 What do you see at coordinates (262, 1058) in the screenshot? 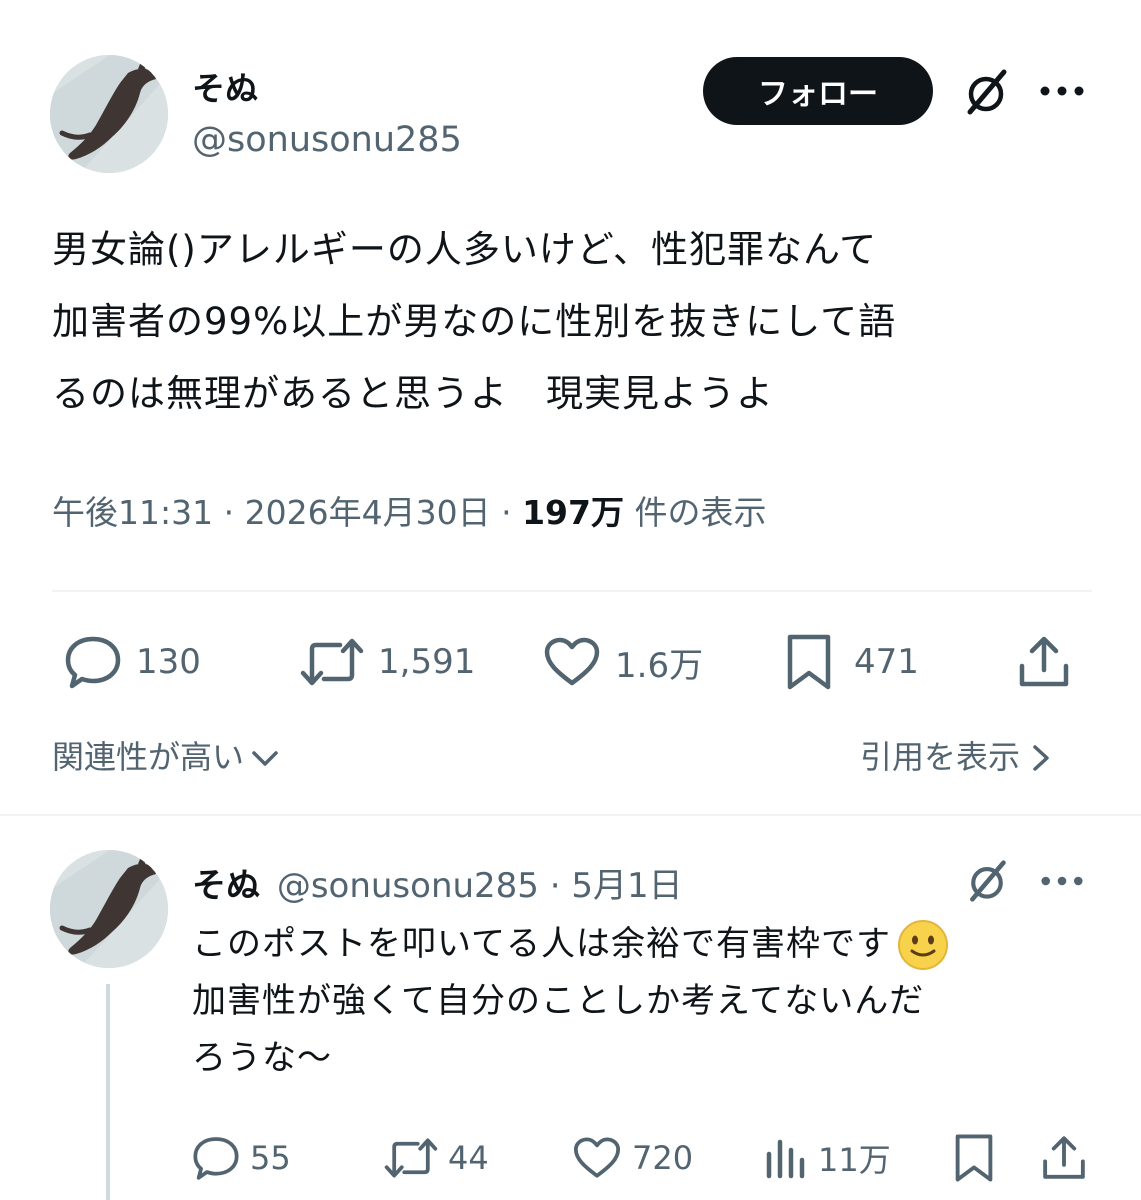
I see `reply-text-line: ろうな〜` at bounding box center [262, 1058].